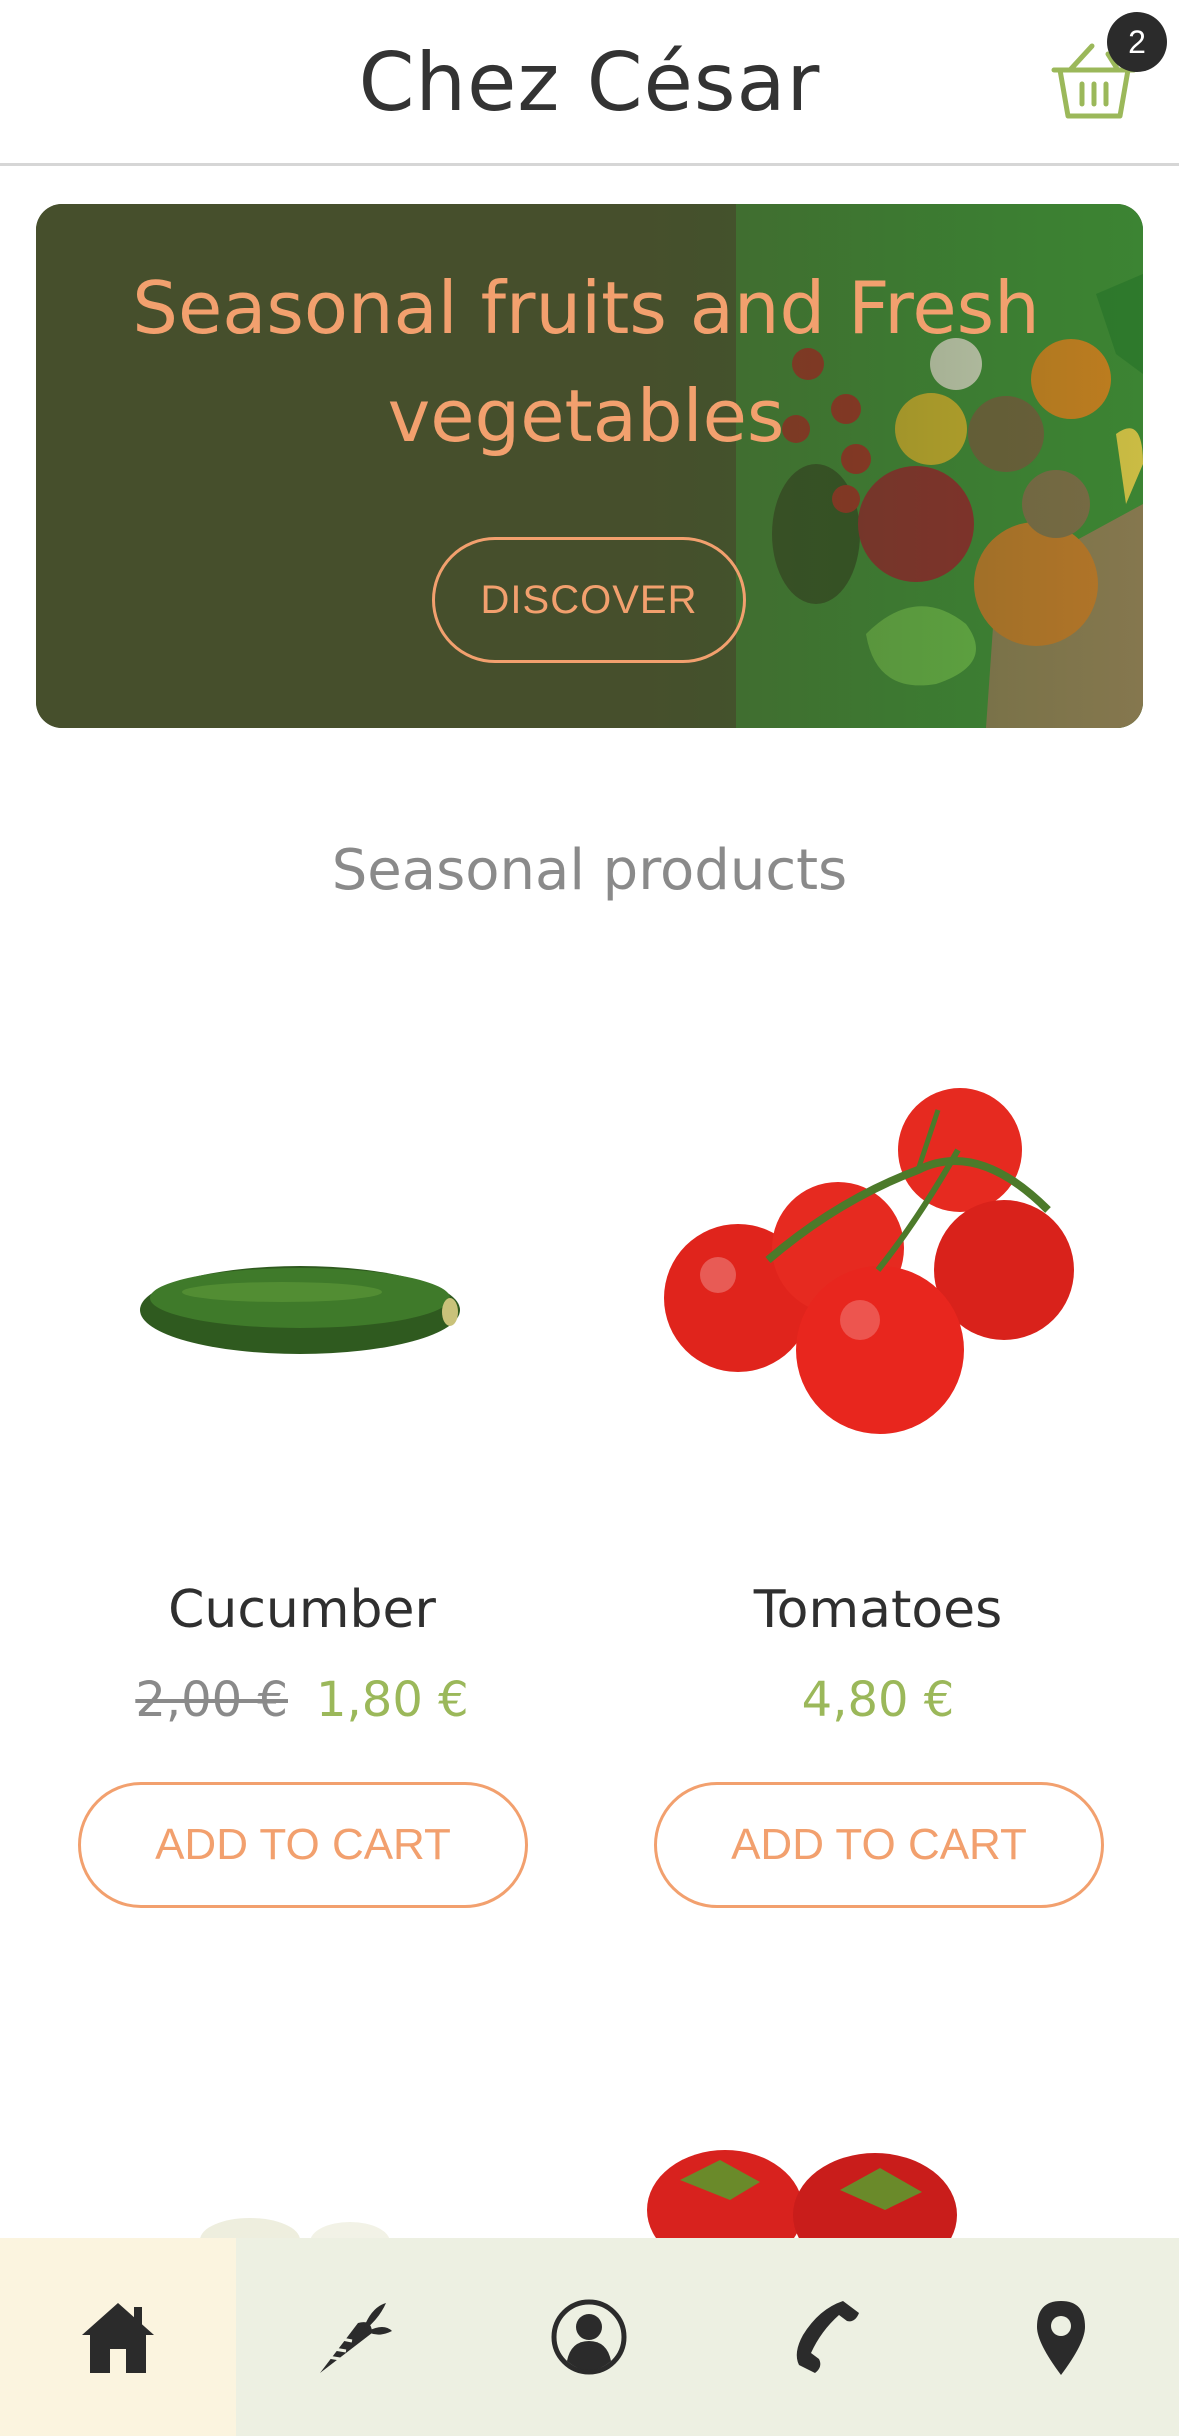  I want to click on hero-title: Seasonal fruits and Fresh vegetables, so click(586, 362).